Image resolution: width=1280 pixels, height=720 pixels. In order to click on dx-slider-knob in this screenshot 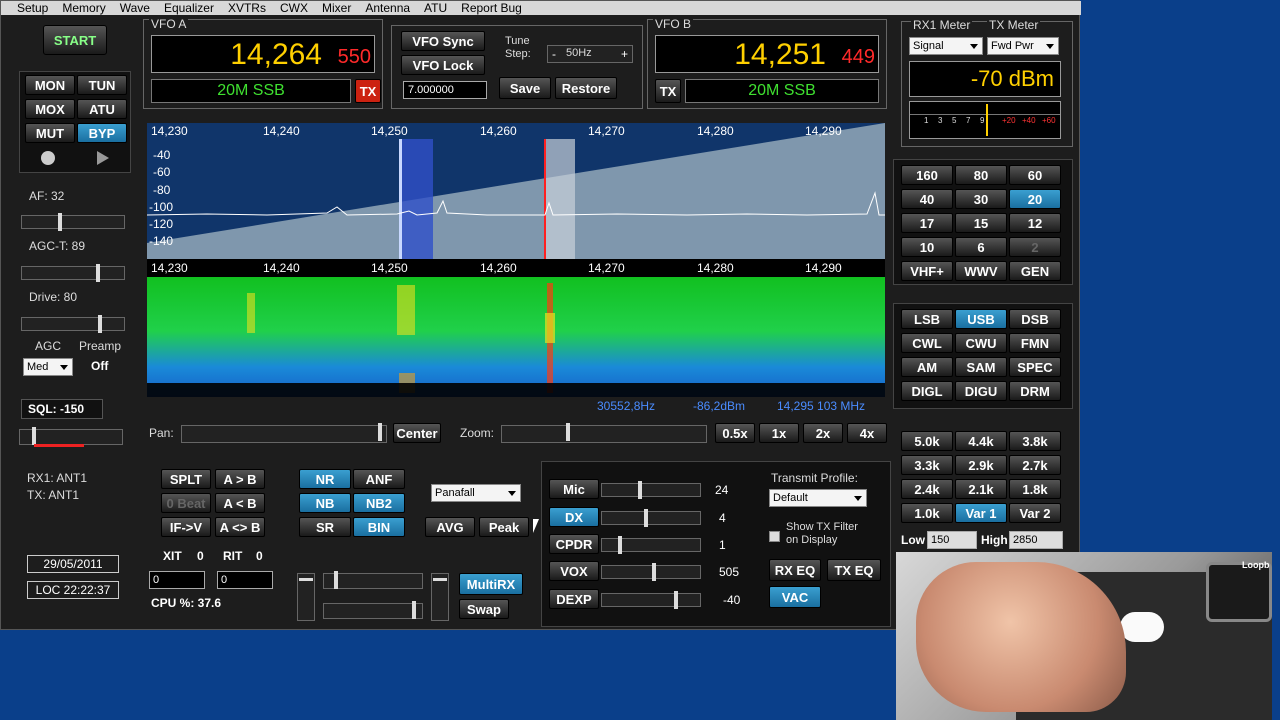, I will do `click(646, 518)`.